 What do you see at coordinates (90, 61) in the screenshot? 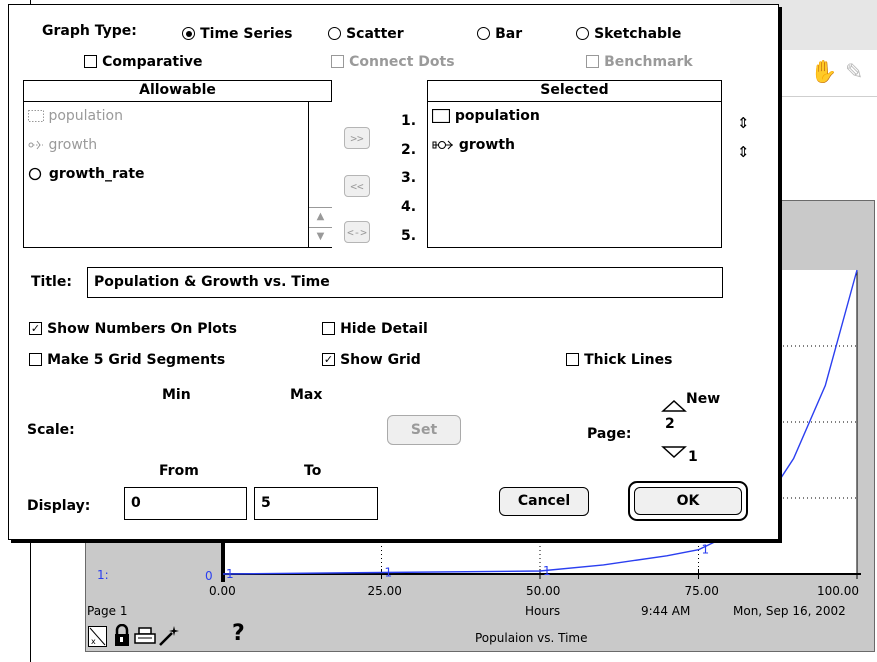
I see `comparative-box` at bounding box center [90, 61].